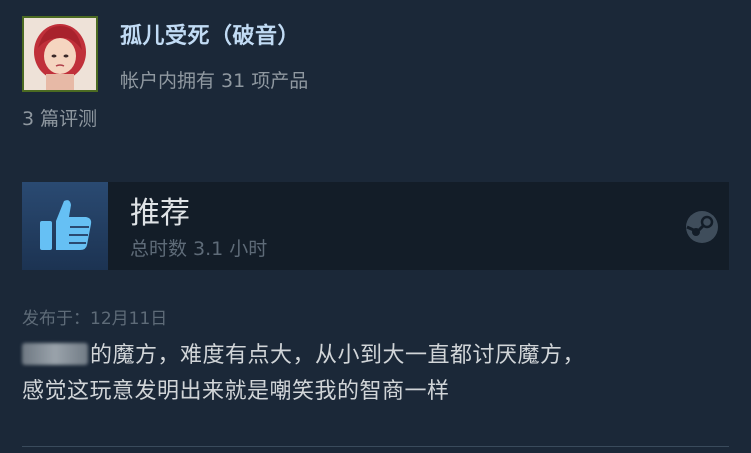 The height and width of the screenshot is (453, 751). I want to click on owned-products-link: 帐户内拥有 31 项产品, so click(214, 79).